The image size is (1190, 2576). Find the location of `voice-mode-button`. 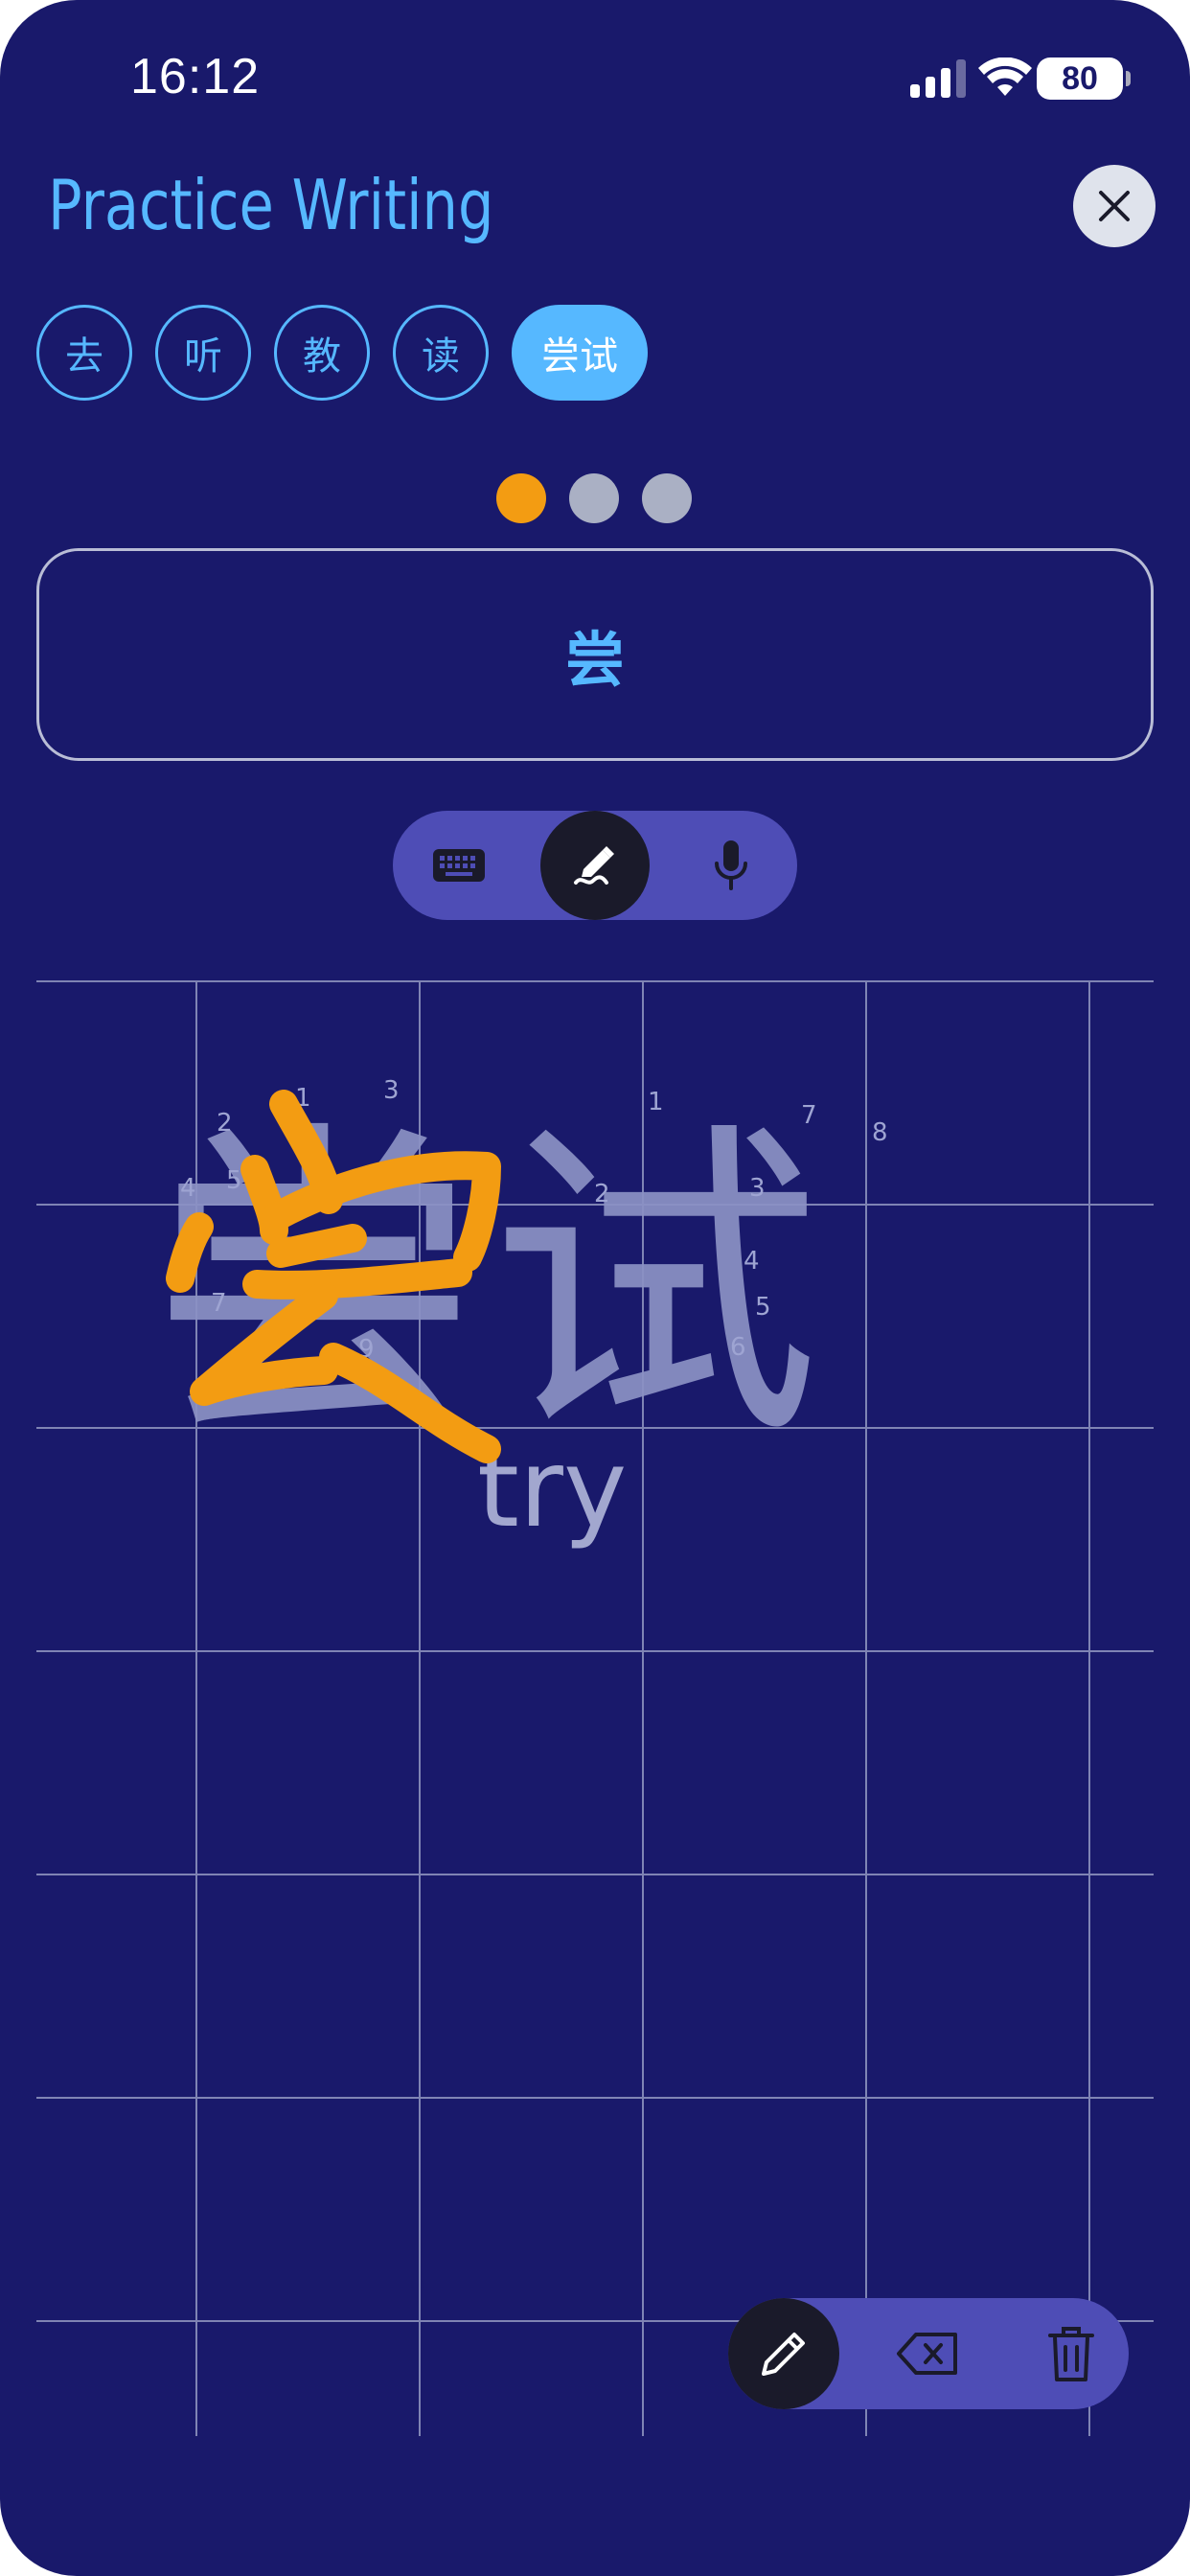

voice-mode-button is located at coordinates (731, 865).